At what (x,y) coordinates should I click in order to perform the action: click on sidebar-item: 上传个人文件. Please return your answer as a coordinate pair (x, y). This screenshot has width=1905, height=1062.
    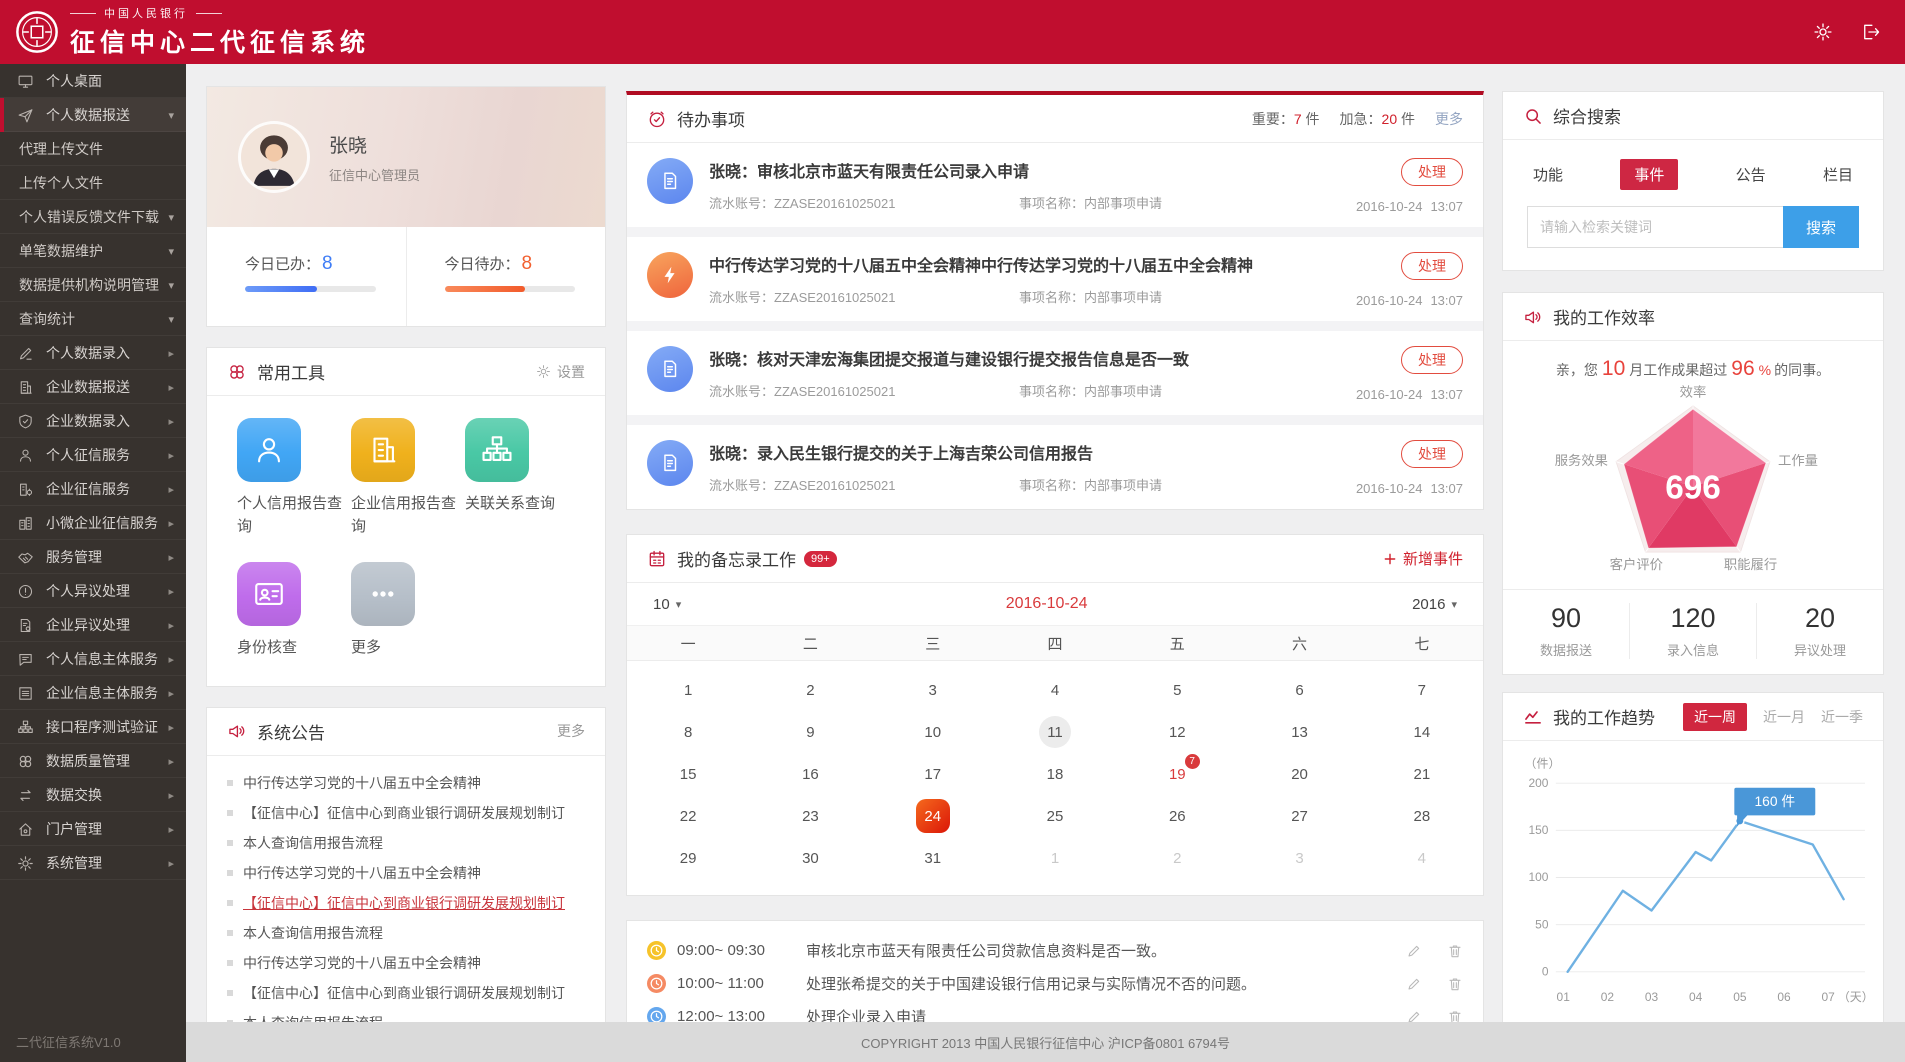
    Looking at the image, I should click on (93, 183).